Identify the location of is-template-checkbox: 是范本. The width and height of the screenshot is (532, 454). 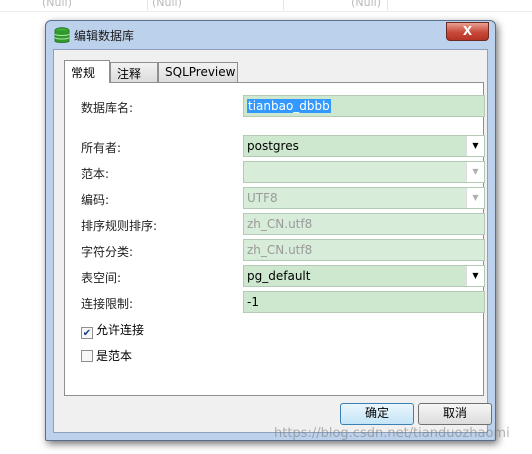
(106, 355).